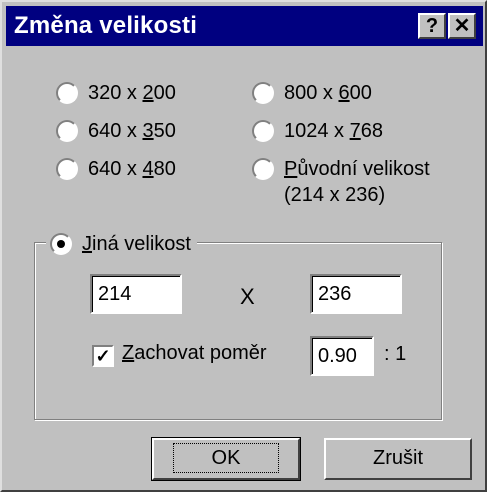 This screenshot has width=487, height=492. I want to click on height-input: 236, so click(356, 294).